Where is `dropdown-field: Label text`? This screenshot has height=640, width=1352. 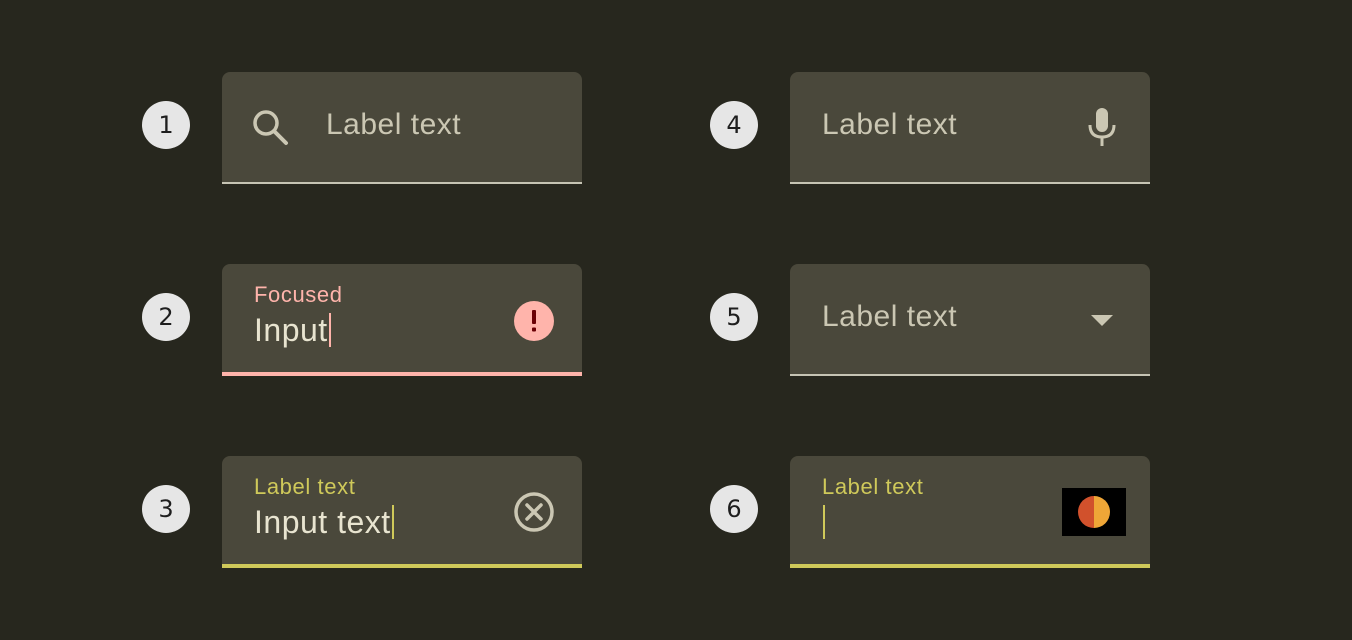 dropdown-field: Label text is located at coordinates (970, 320).